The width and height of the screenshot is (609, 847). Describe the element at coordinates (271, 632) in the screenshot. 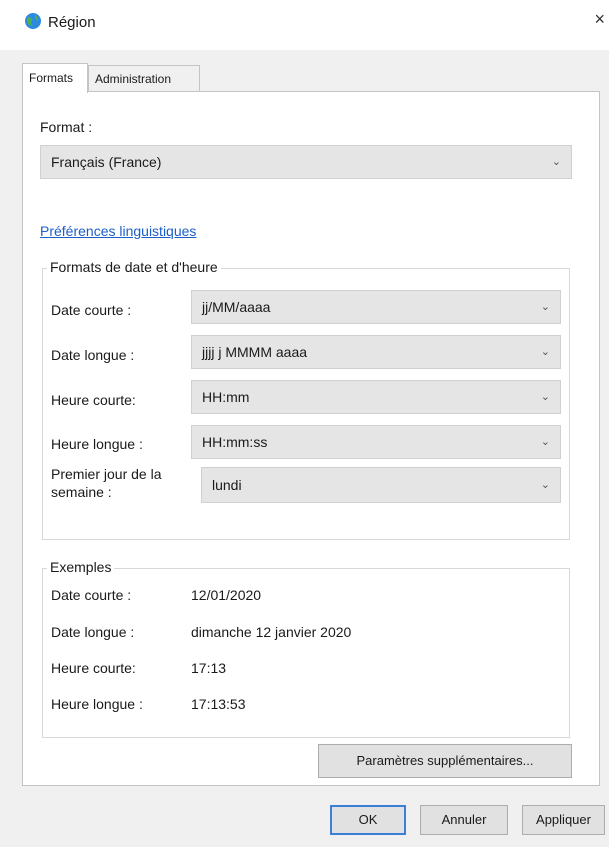

I see `example-long-date-value: dimanche 12 janvier 2020` at that location.